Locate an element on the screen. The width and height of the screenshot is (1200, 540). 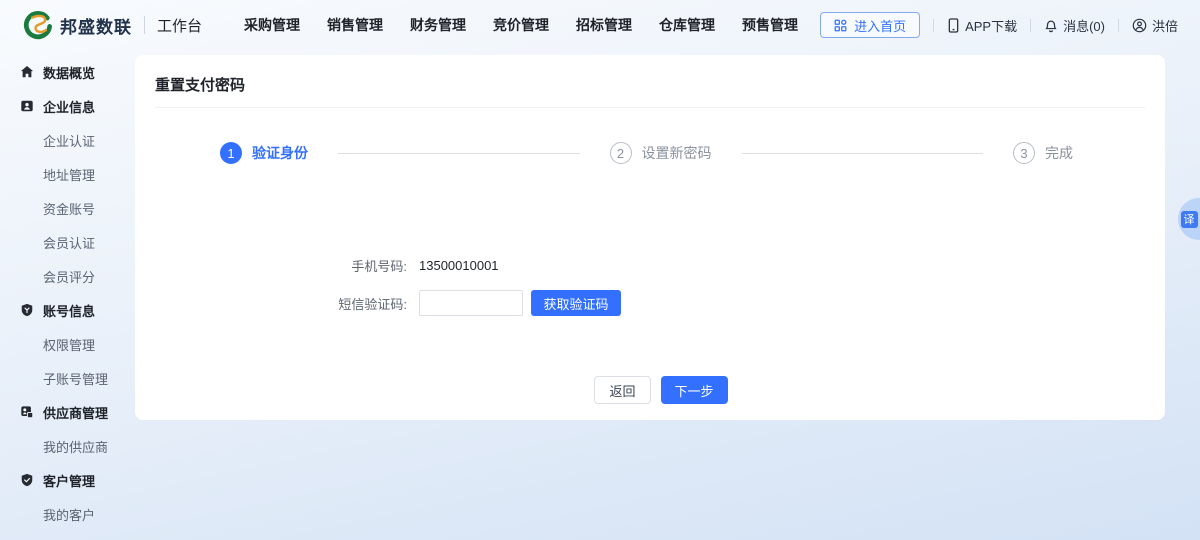
sidebar-group-label: 数据概览 is located at coordinates (69, 73).